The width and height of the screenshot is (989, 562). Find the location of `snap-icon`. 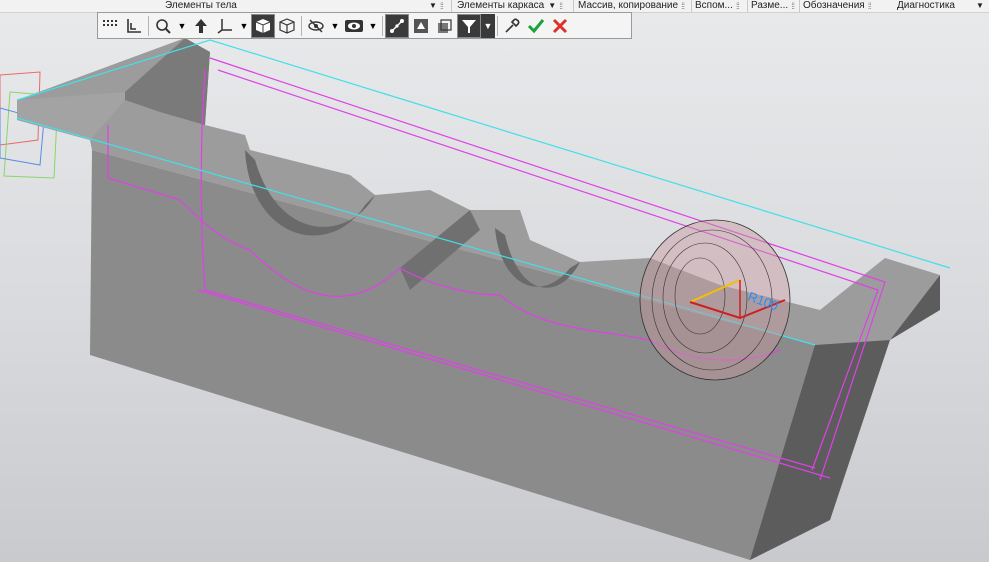

snap-icon is located at coordinates (397, 25).